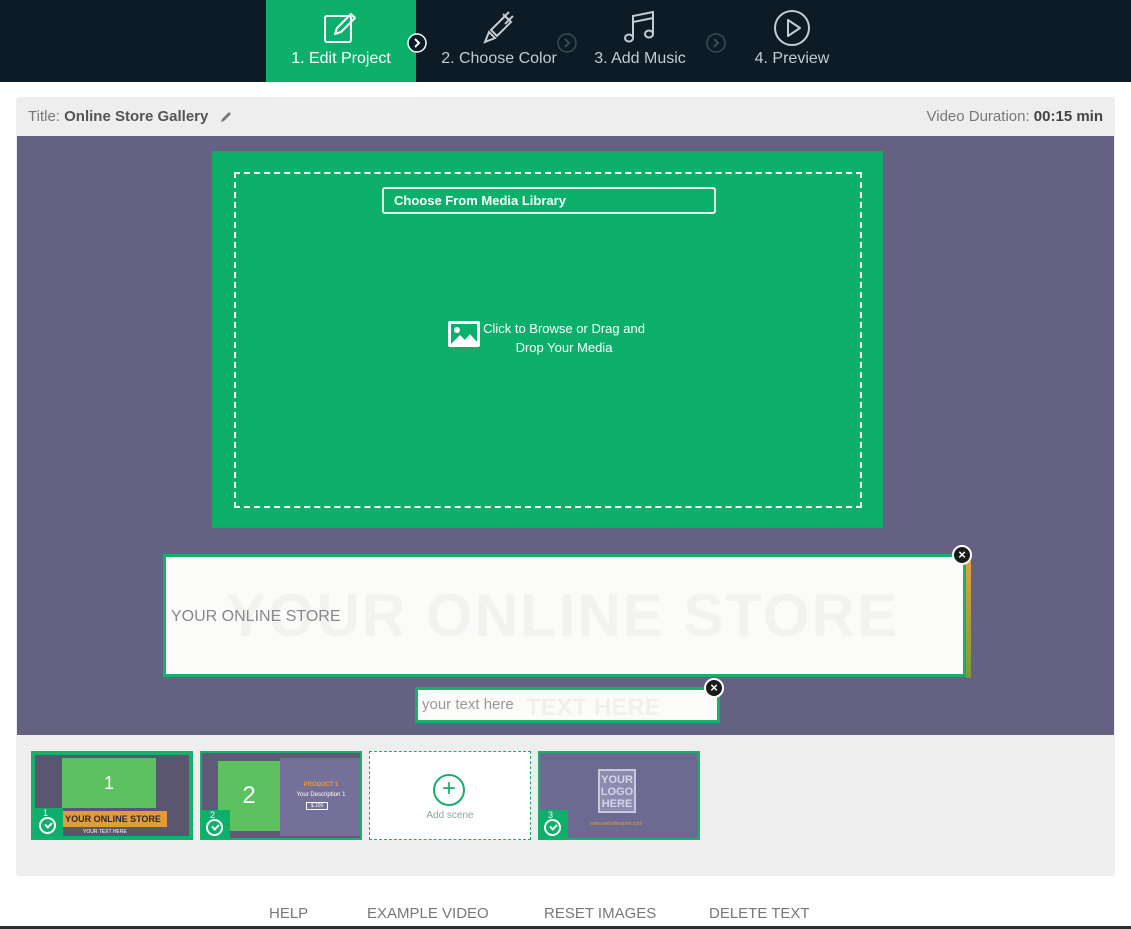 The image size is (1131, 929). I want to click on step-label: 3. Add Music, so click(640, 58).